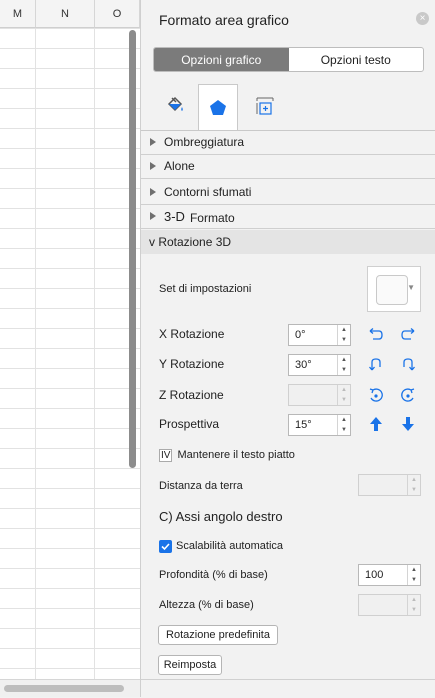  What do you see at coordinates (389, 575) in the screenshot?
I see `depth-input: 100 ▲ ▼` at bounding box center [389, 575].